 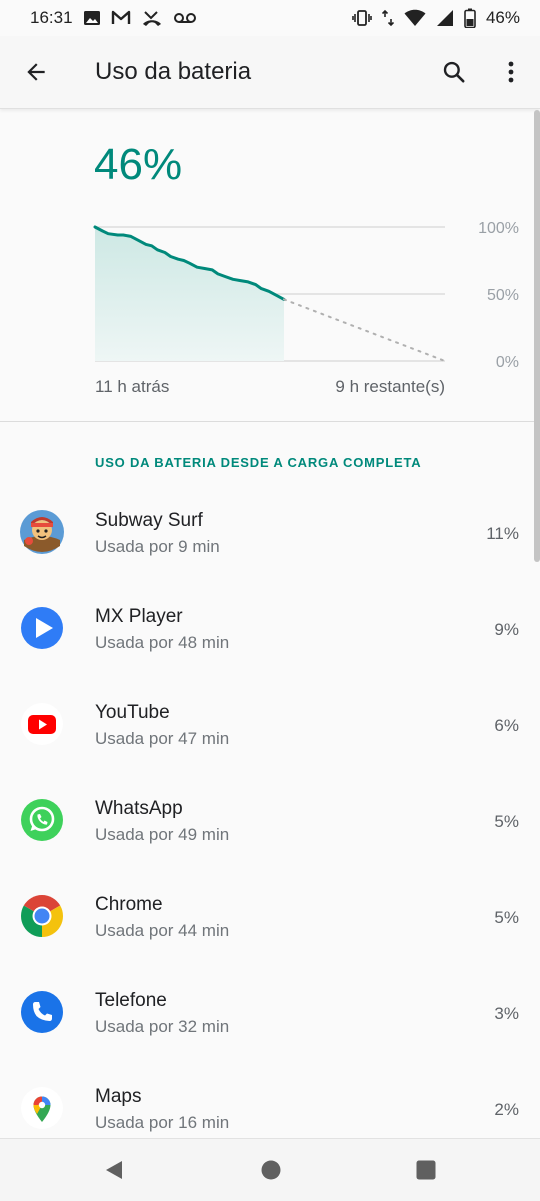 What do you see at coordinates (138, 164) in the screenshot?
I see `battery-level: 46%` at bounding box center [138, 164].